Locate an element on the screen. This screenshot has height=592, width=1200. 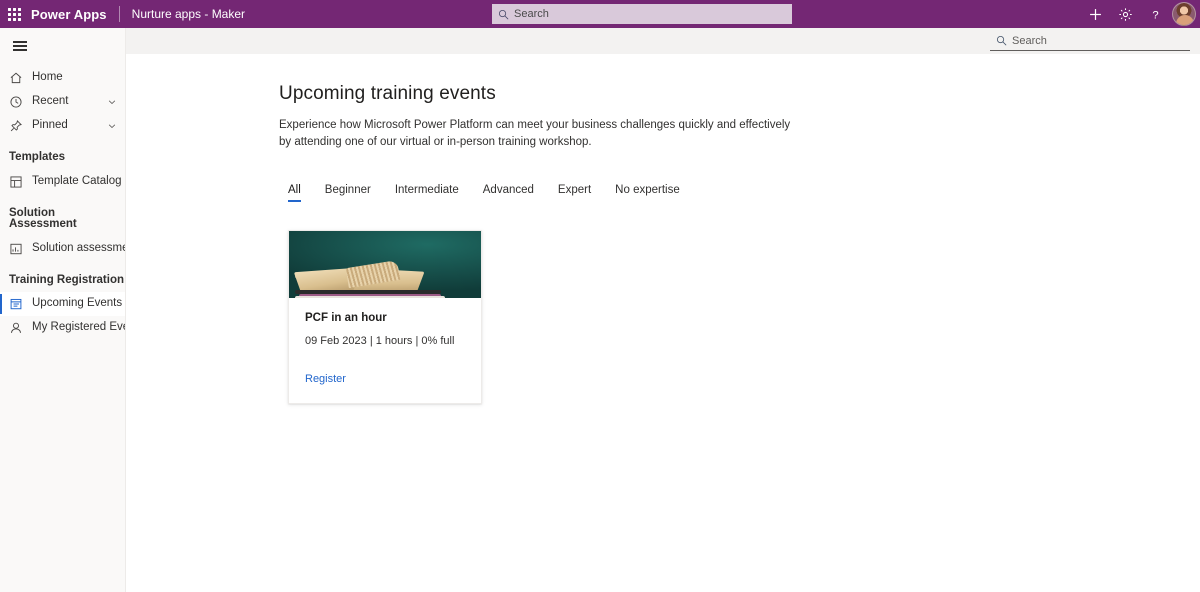
hamburger-menu-icon is located at coordinates (20, 46).